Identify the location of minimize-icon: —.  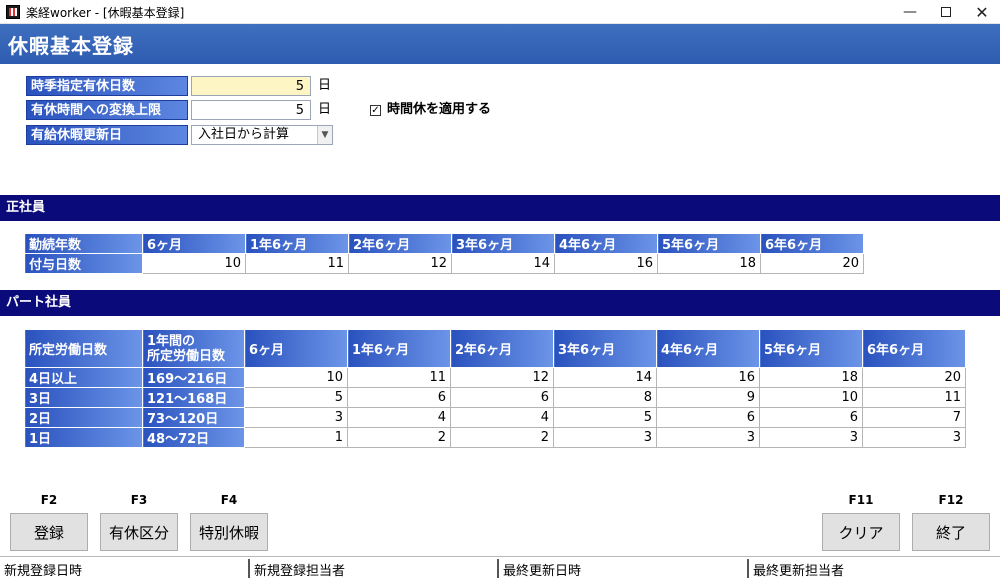
(910, 12).